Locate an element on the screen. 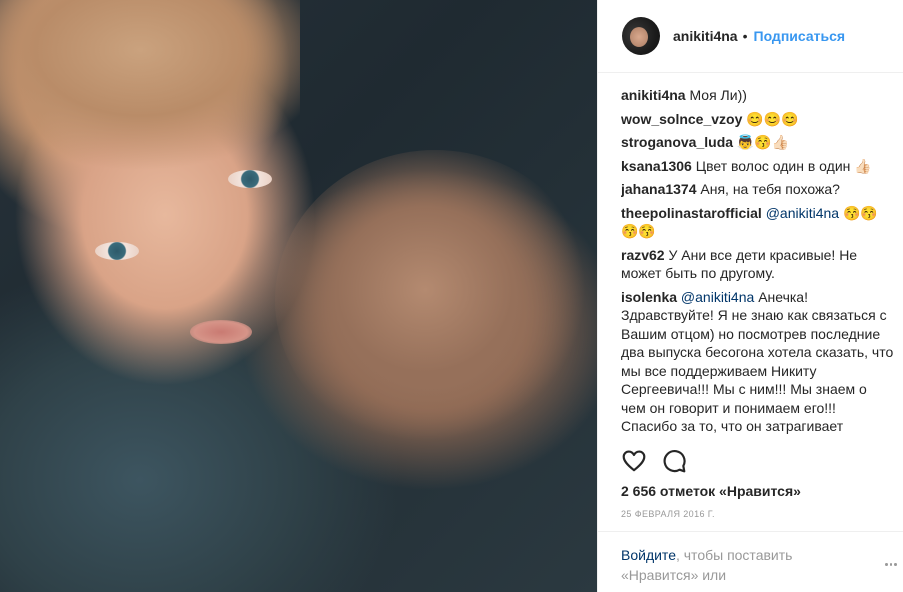 Image resolution: width=903 pixels, height=592 pixels. comment-item: wow_solnce_vzoy 😊😊😊 is located at coordinates (758, 119).